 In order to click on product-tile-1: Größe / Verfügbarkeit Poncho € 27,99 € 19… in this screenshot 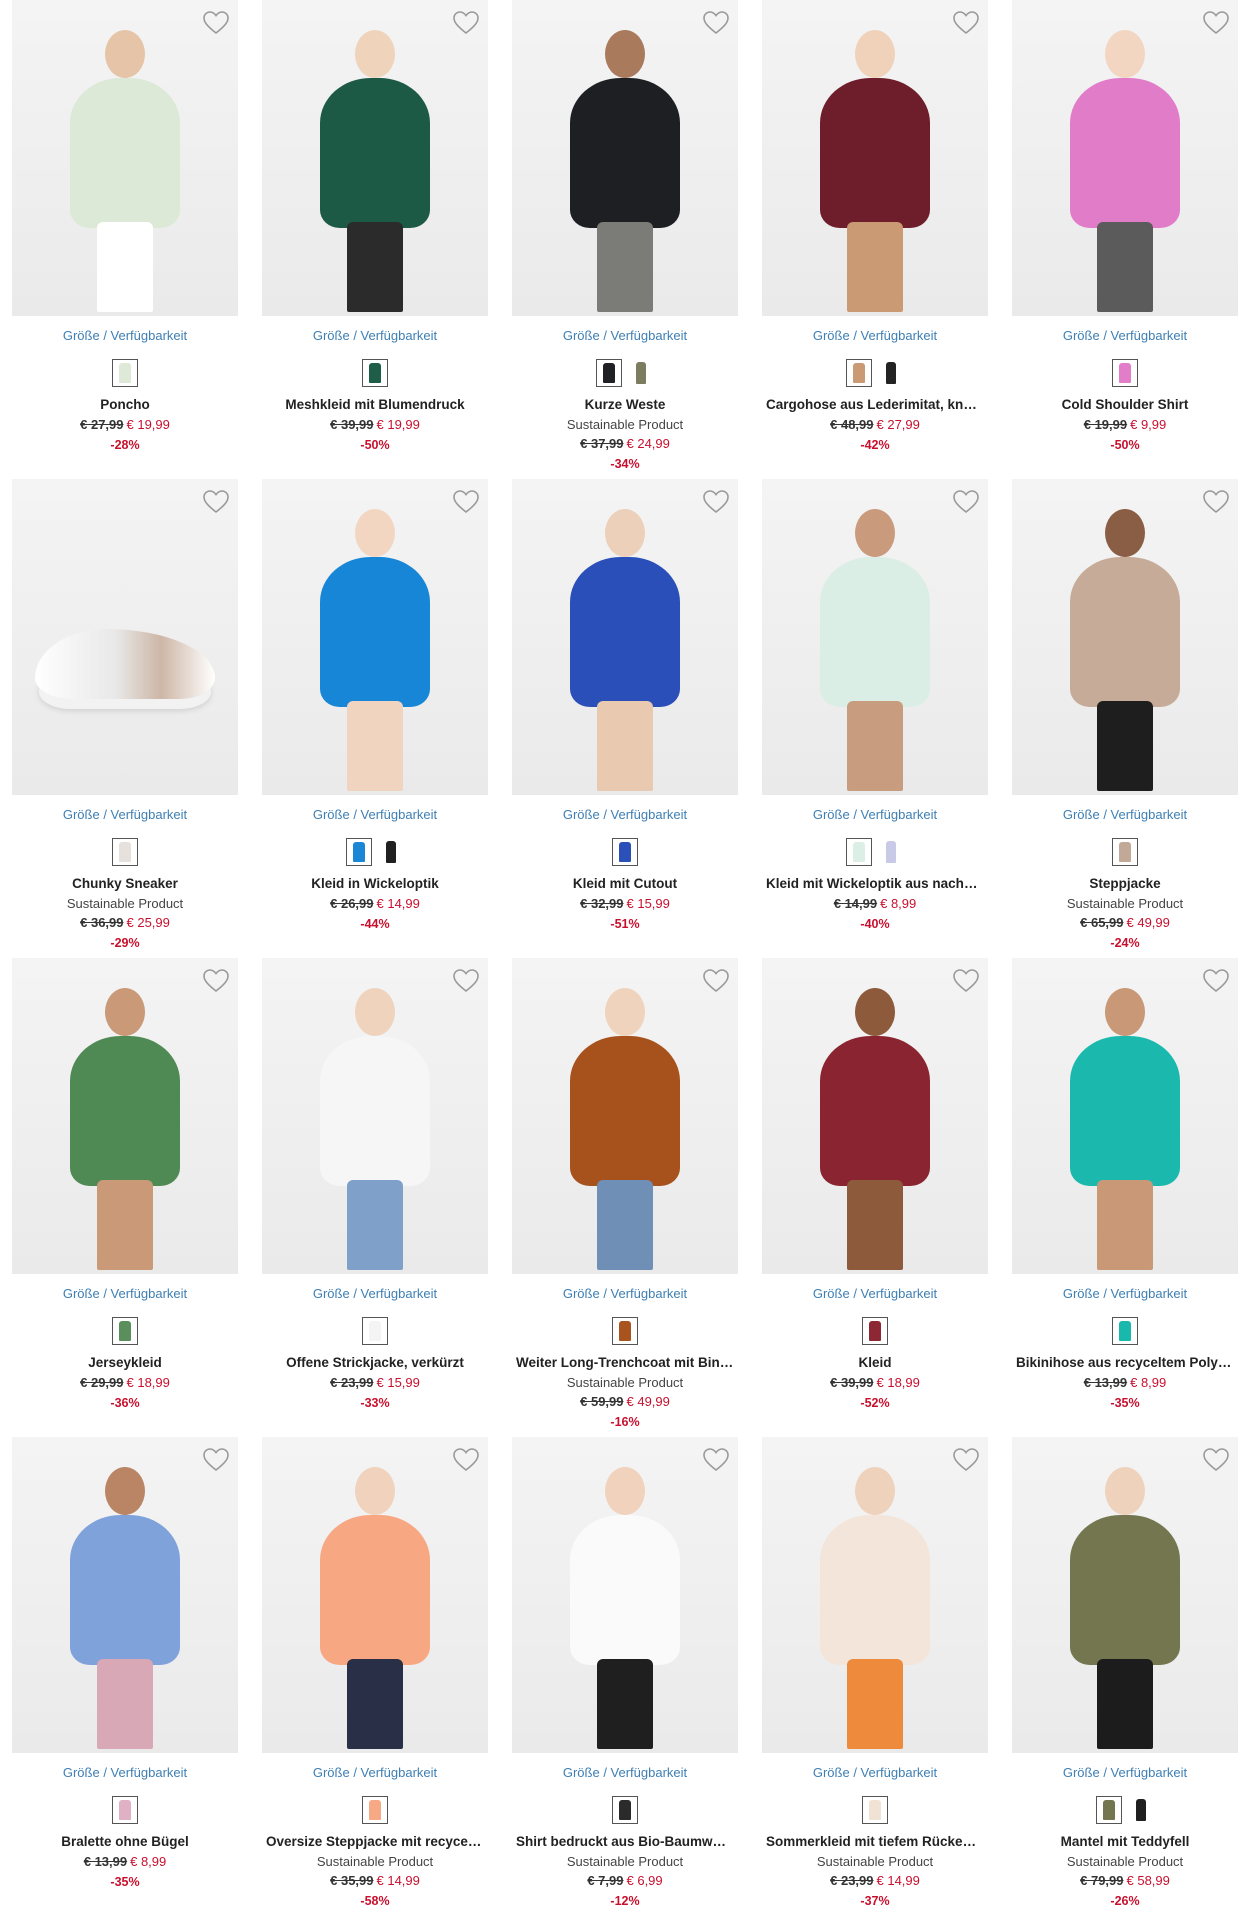, I will do `click(125, 239)`.